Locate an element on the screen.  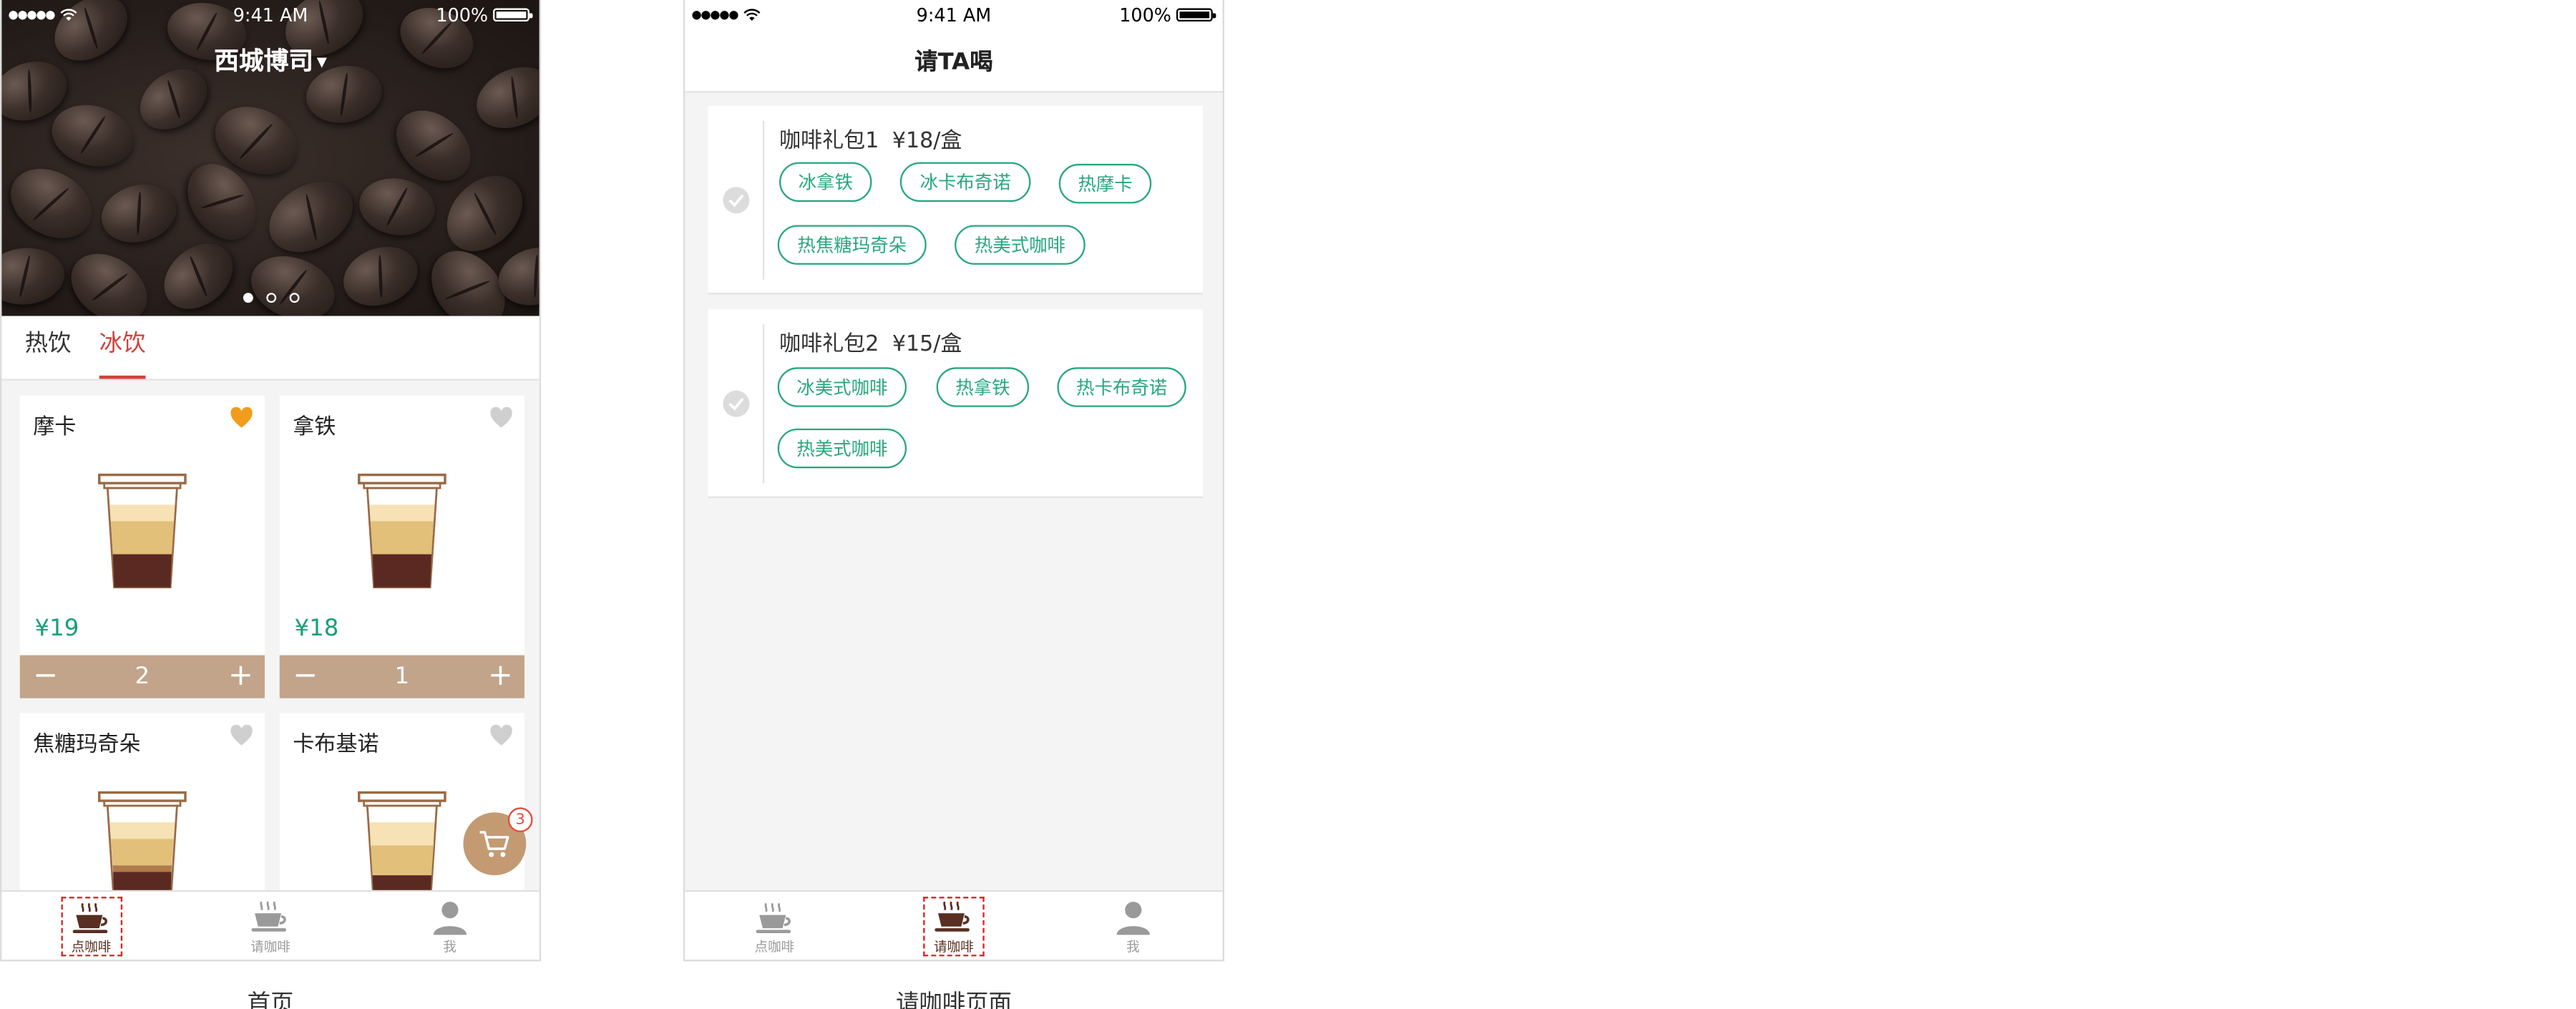
pack-name: 咖啡礼包2 is located at coordinates (829, 345).